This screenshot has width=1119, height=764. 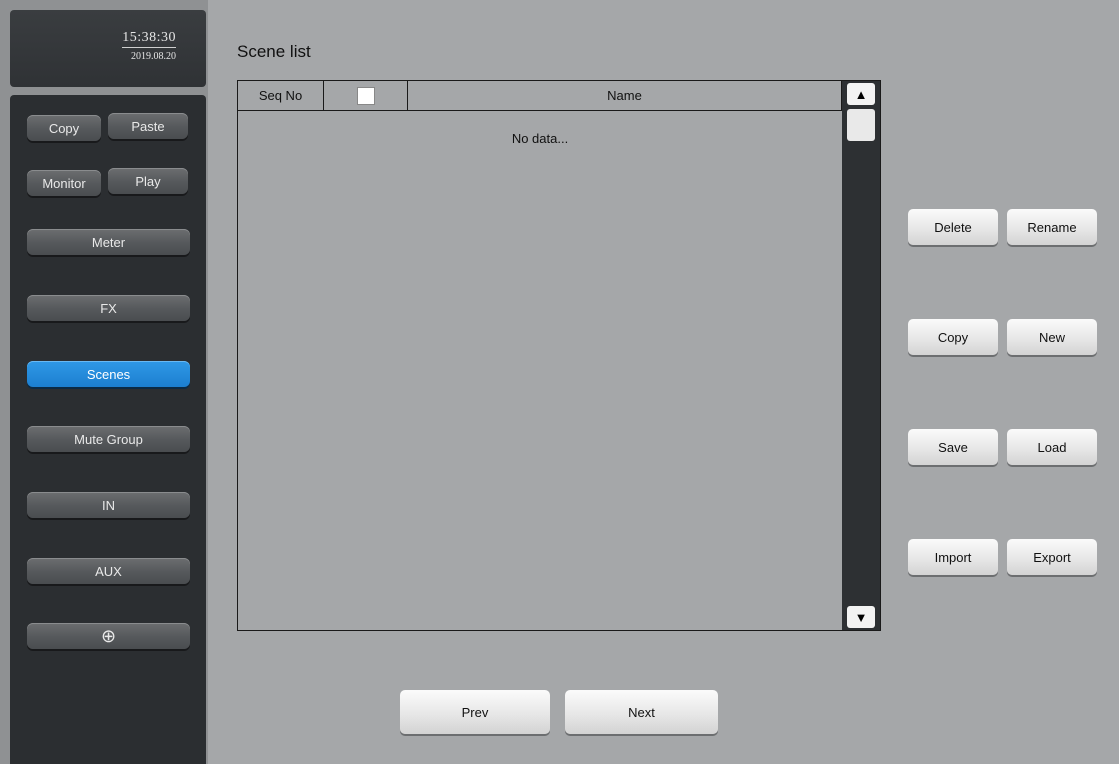 I want to click on scroll-thumb, so click(x=861, y=125).